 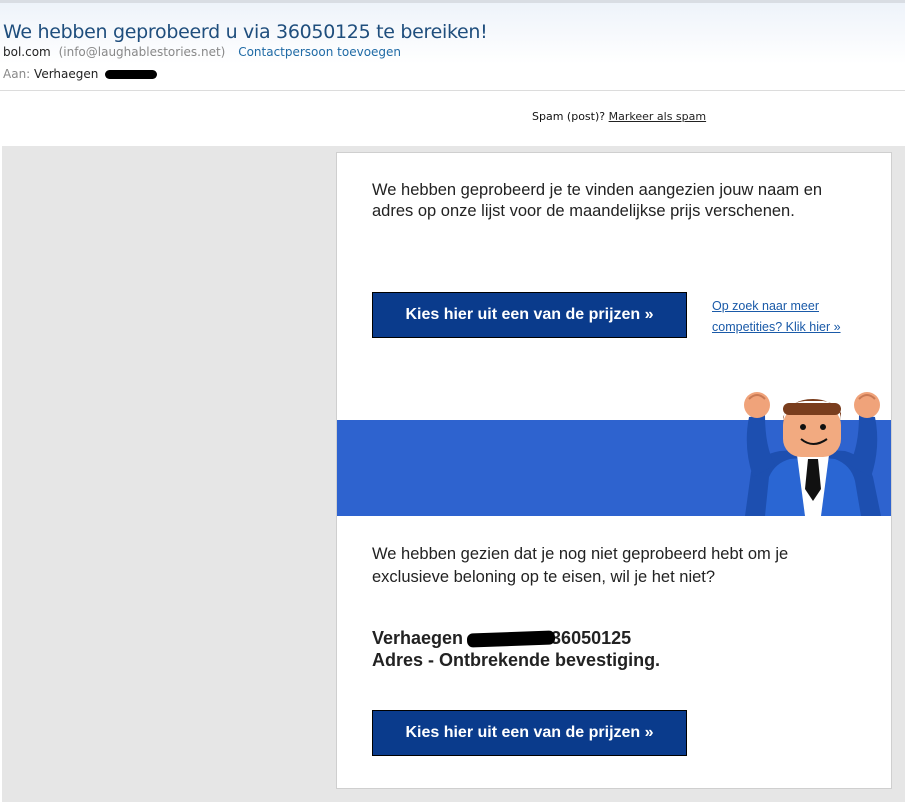 I want to click on spam-bar: Spam (post)? Markeer als spam, so click(x=619, y=116).